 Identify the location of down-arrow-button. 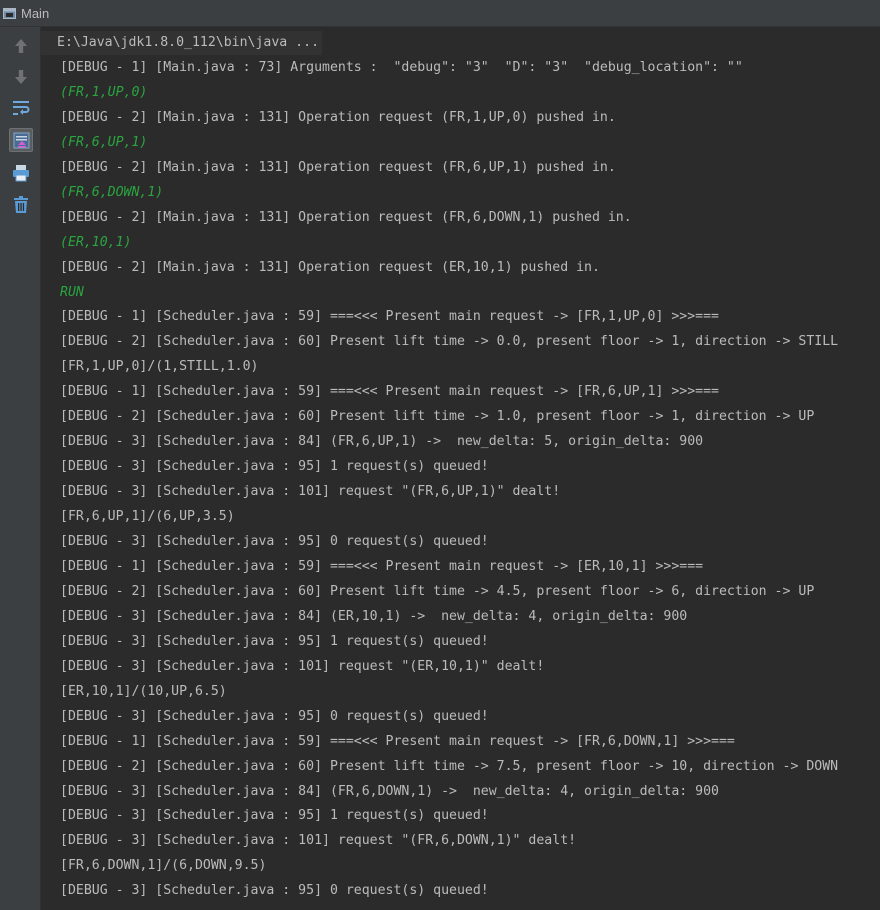
(21, 77).